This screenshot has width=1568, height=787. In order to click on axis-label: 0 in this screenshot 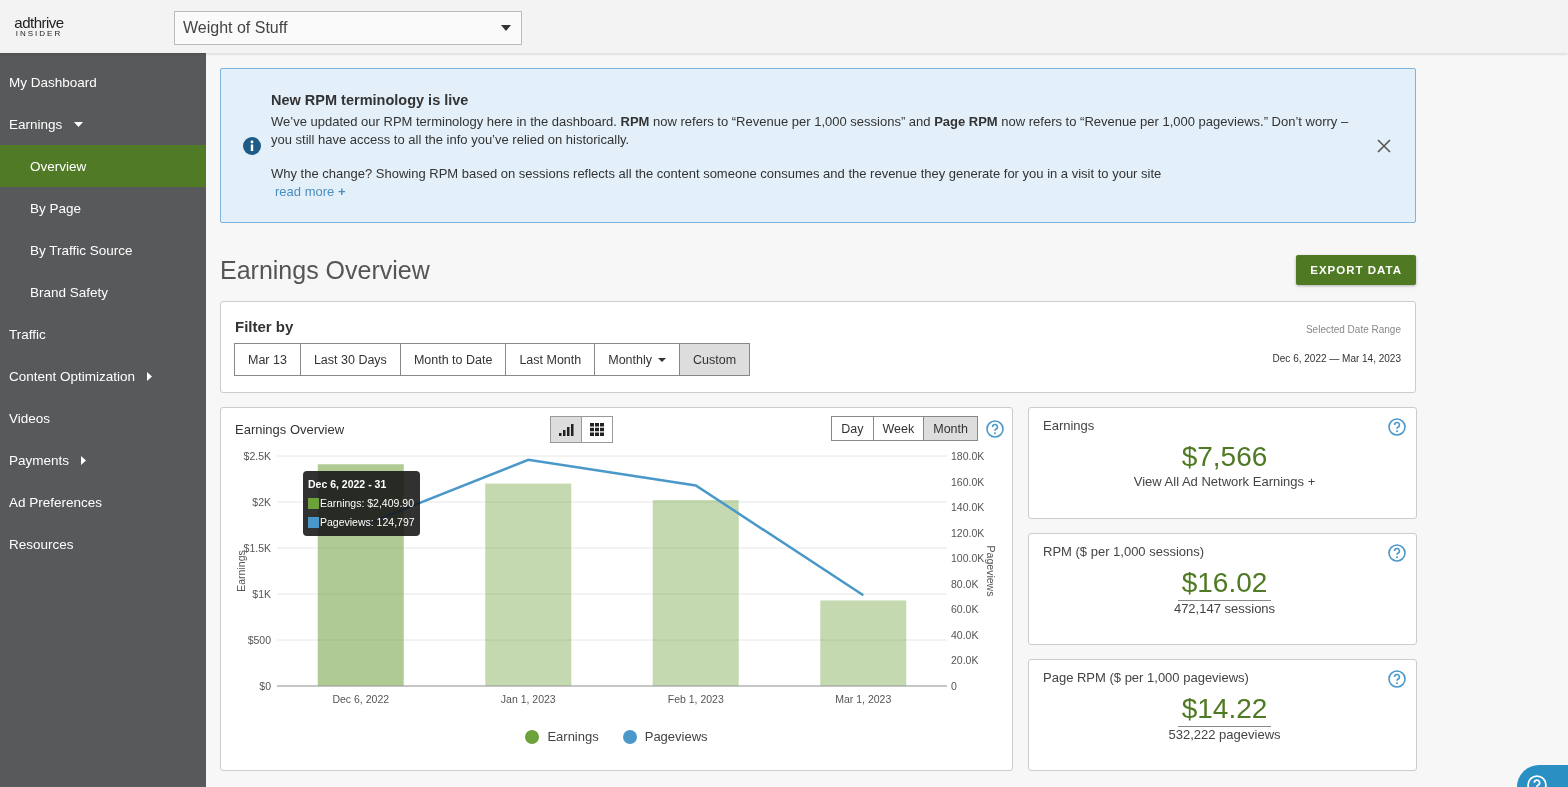, I will do `click(954, 686)`.